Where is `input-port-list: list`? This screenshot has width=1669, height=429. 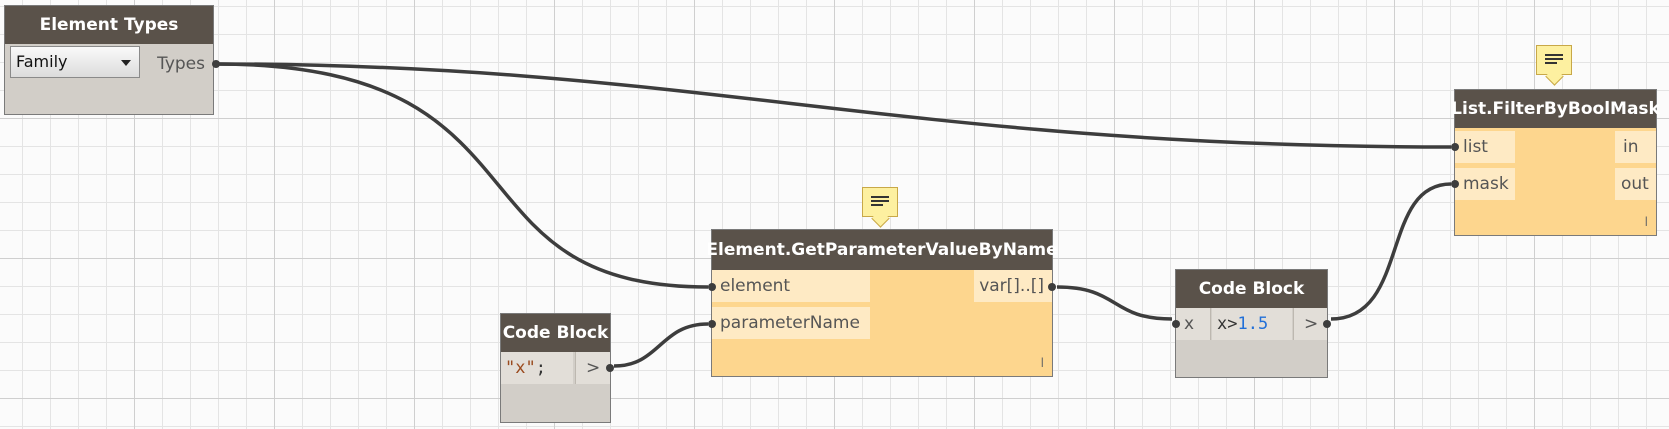 input-port-list: list is located at coordinates (1485, 147).